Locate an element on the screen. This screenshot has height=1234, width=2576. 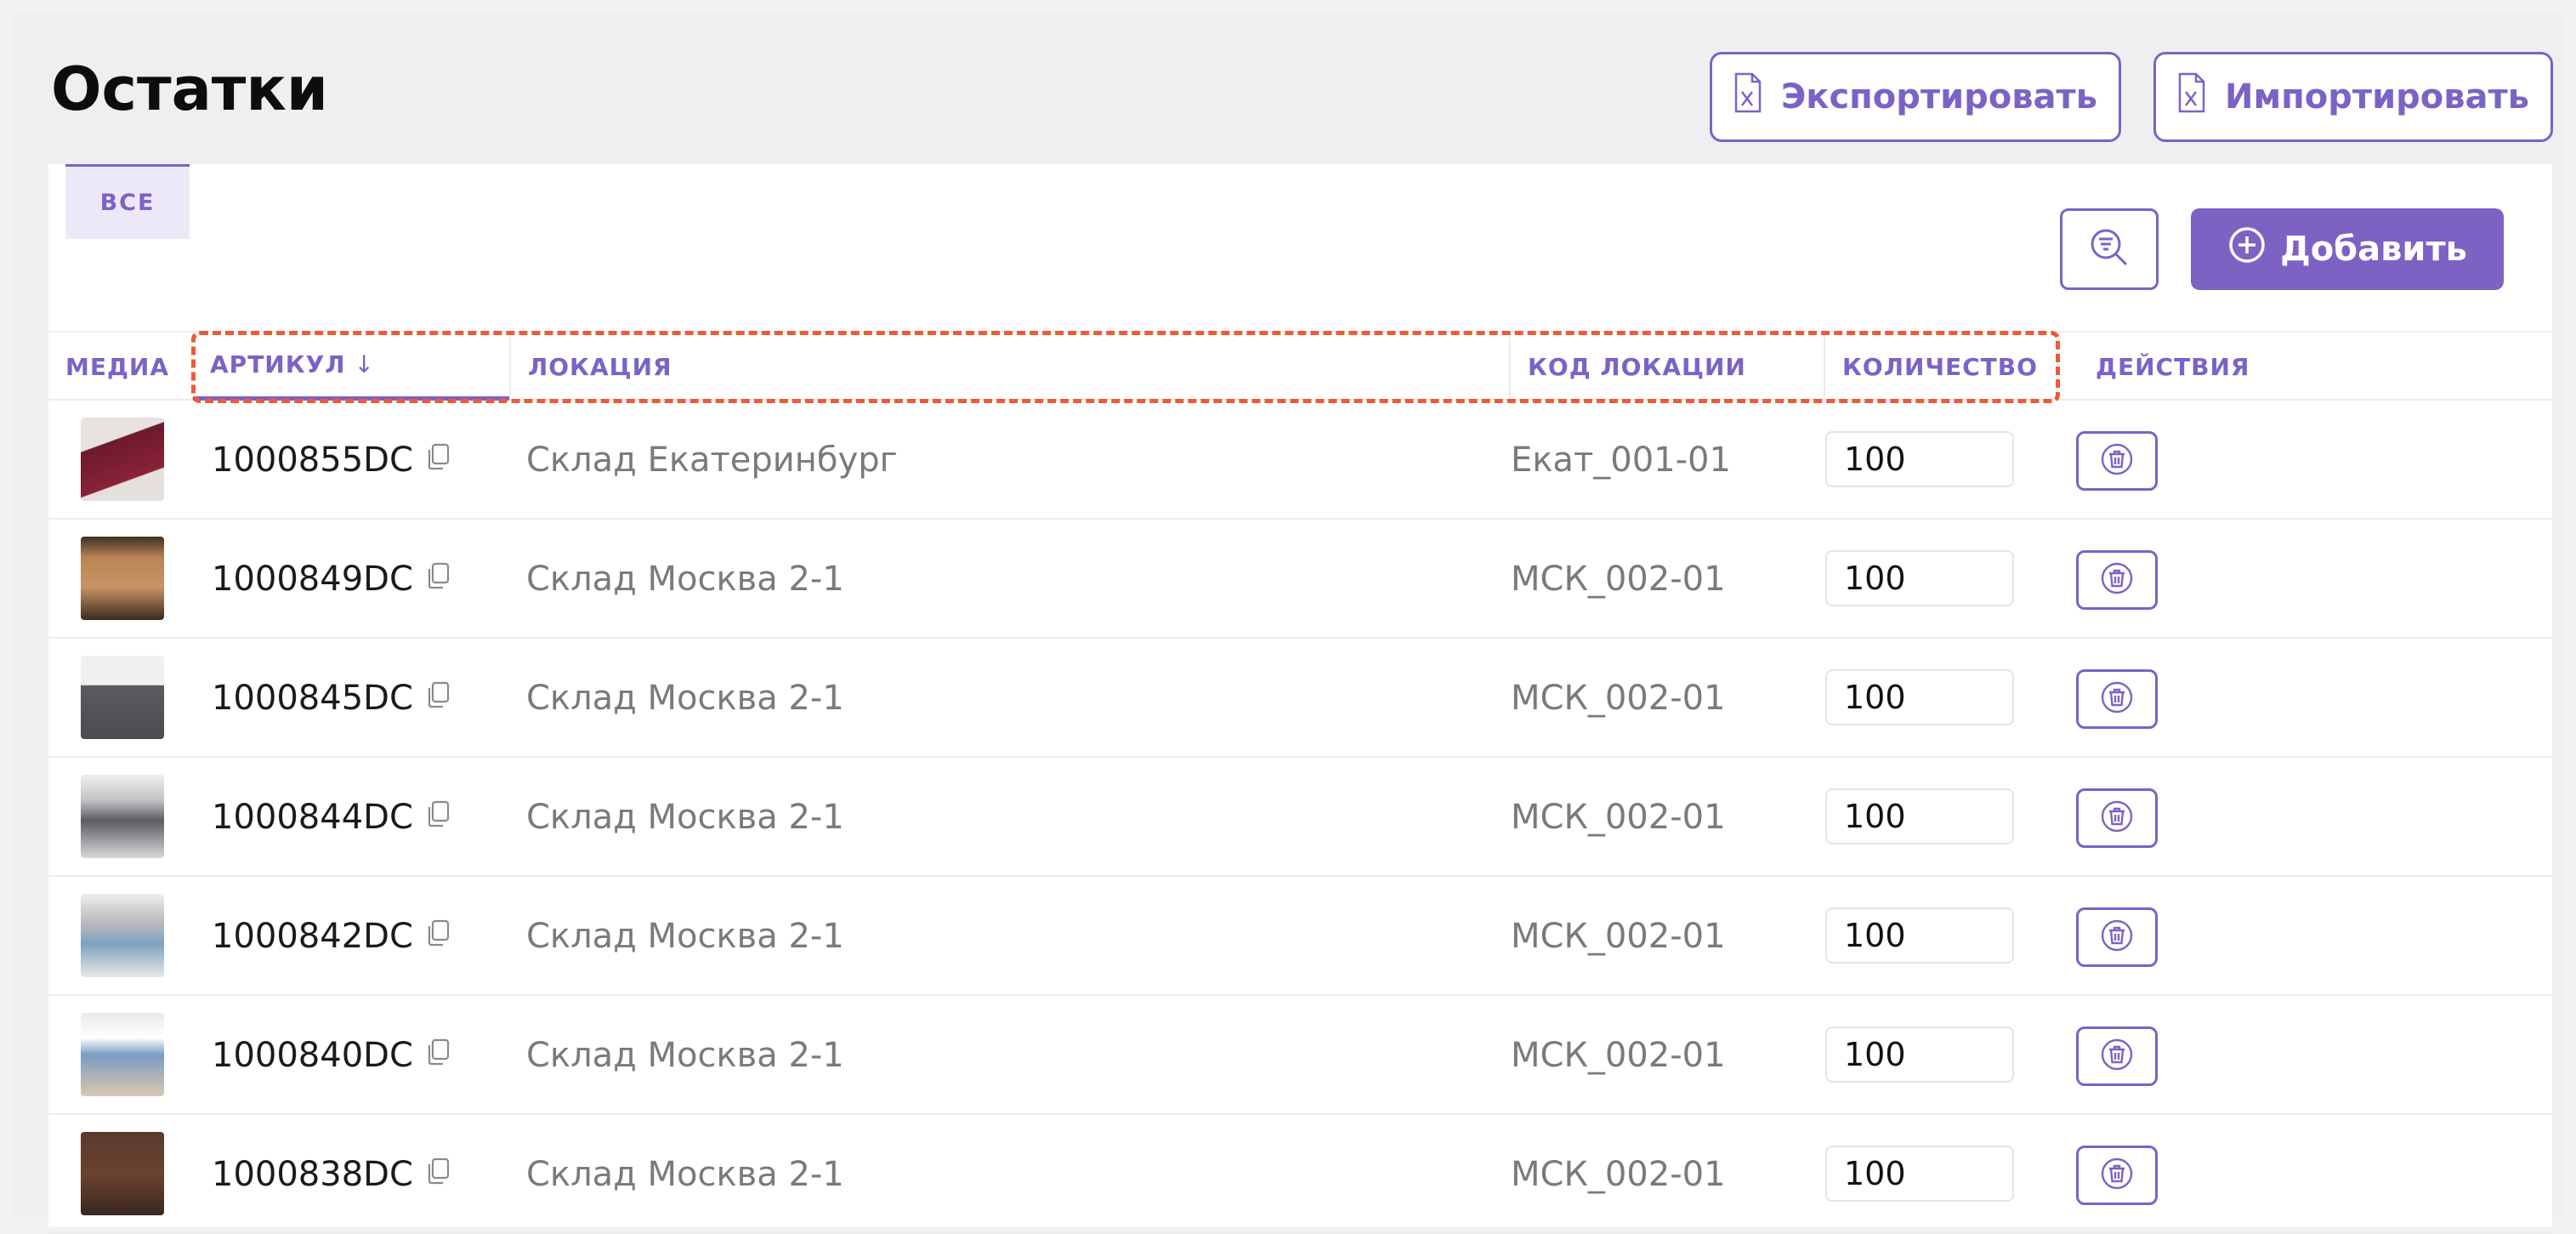
column-header-location-code: КОД ЛОКАЦИИ is located at coordinates (1667, 367).